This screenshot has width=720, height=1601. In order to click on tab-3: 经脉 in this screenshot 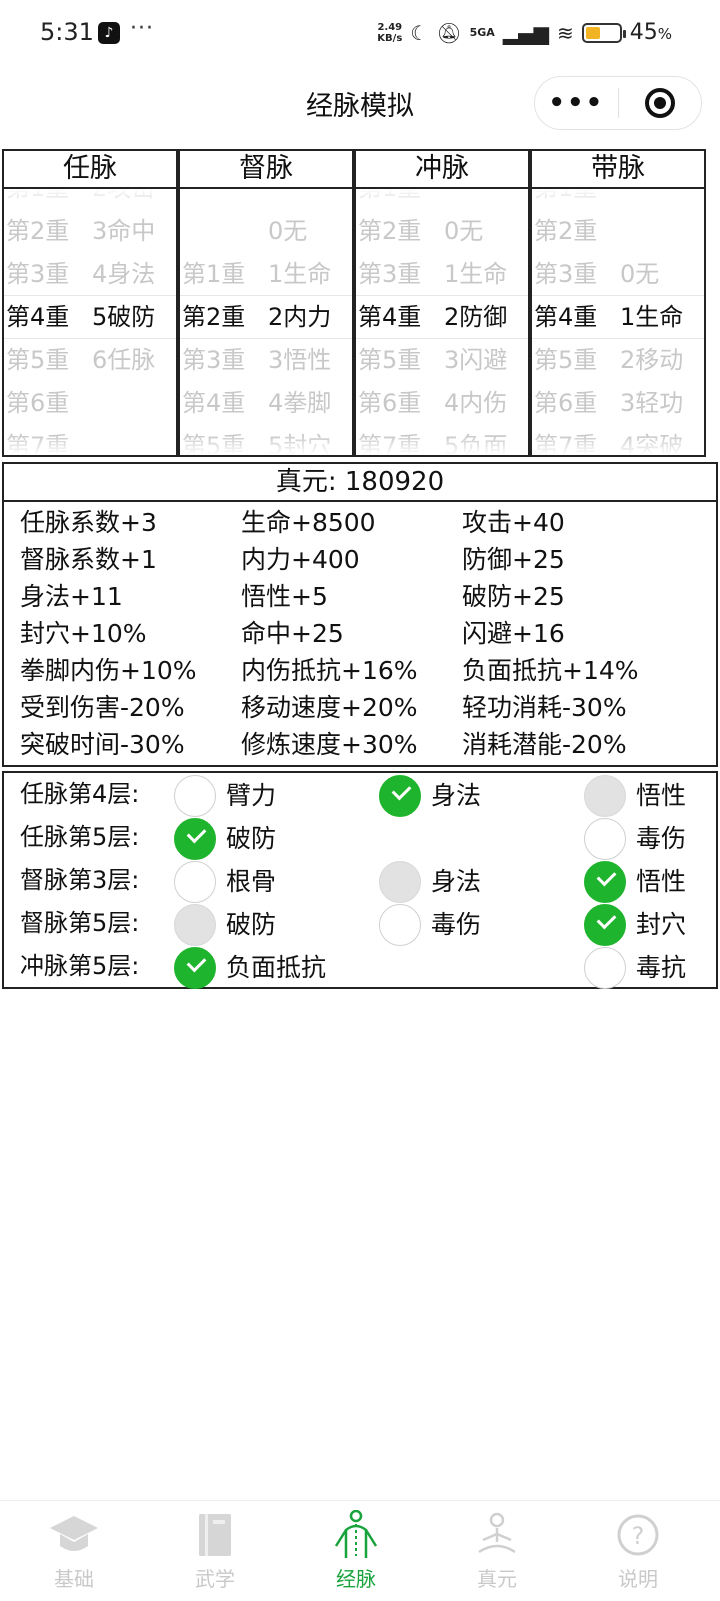, I will do `click(356, 1550)`.